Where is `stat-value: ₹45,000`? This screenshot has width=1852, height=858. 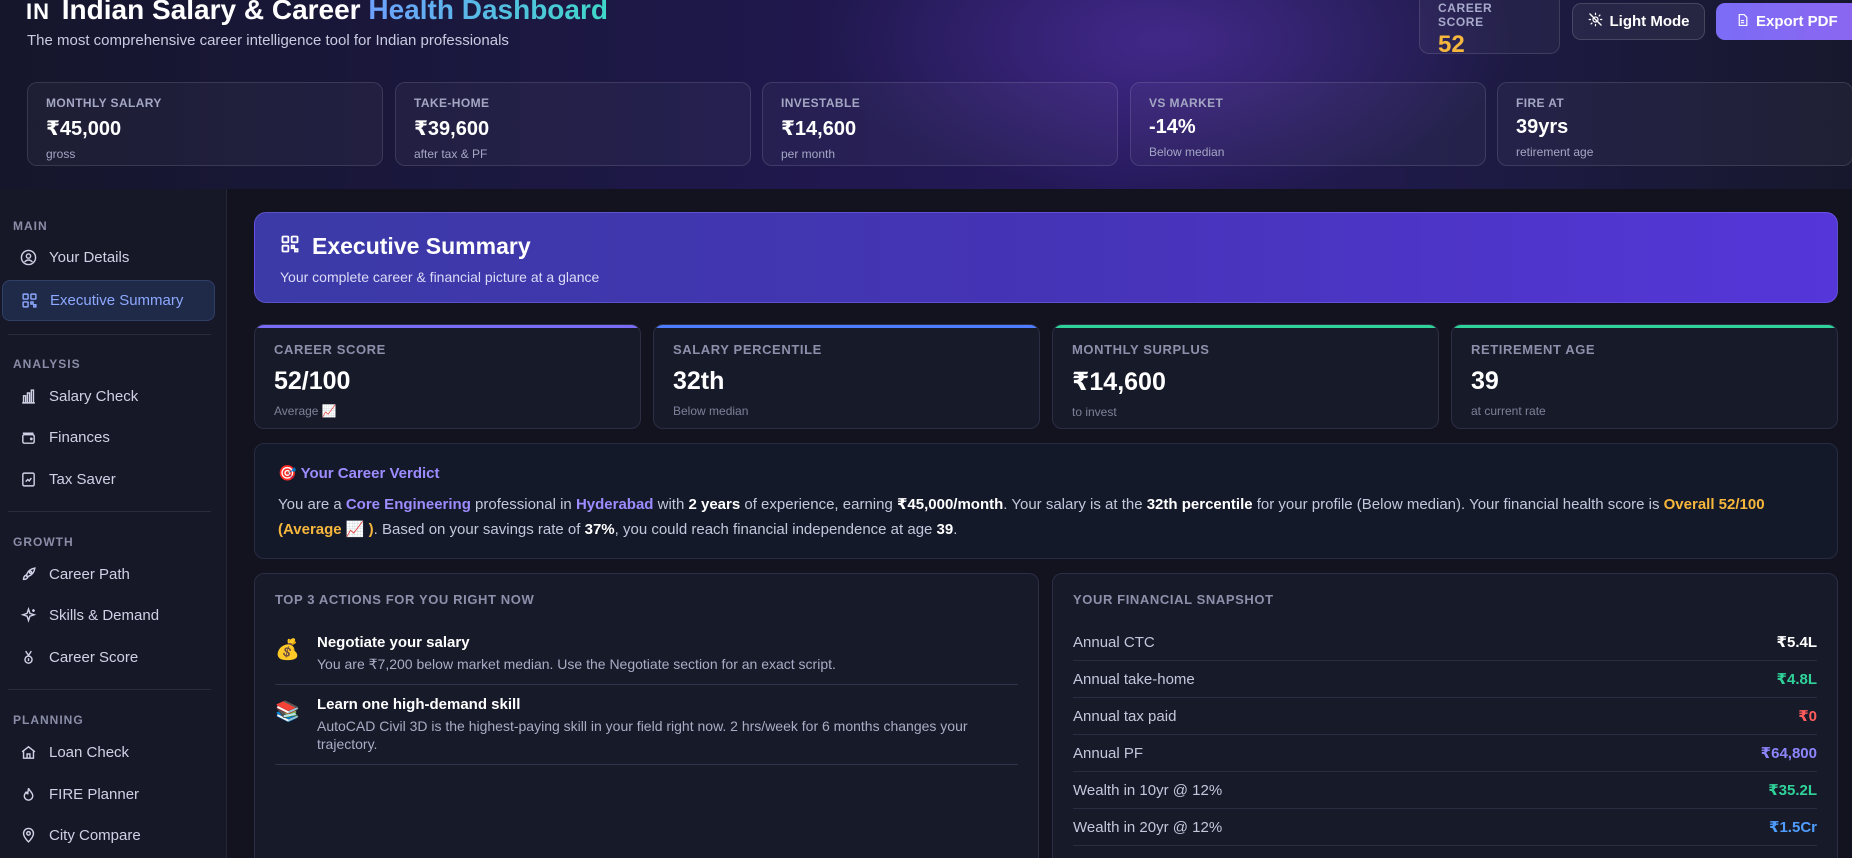
stat-value: ₹45,000 is located at coordinates (84, 129).